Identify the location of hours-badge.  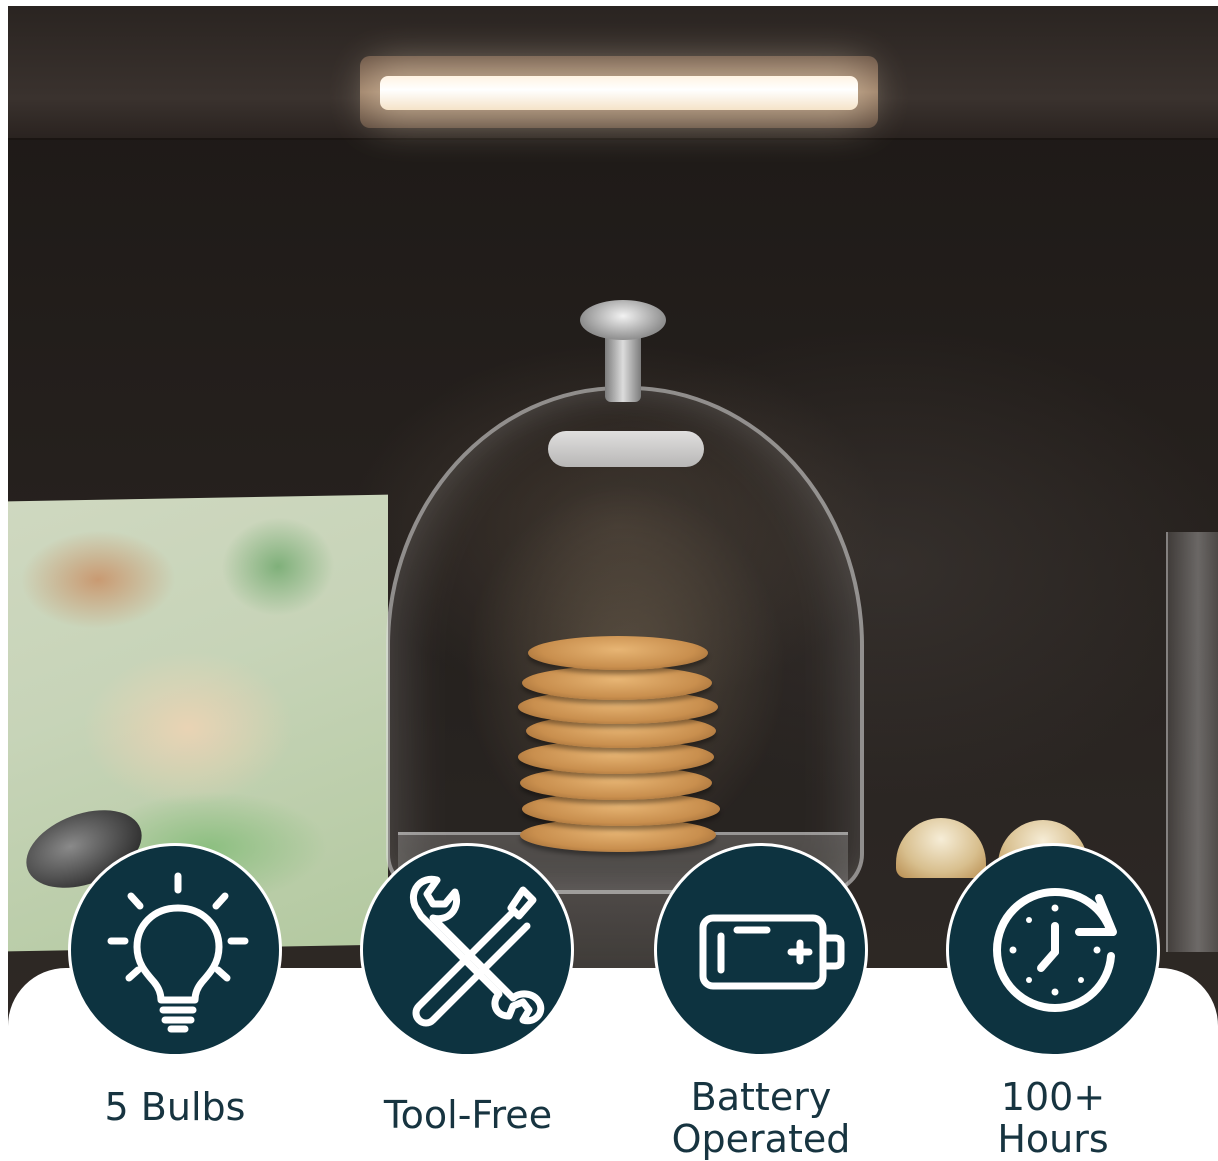
(1053, 950).